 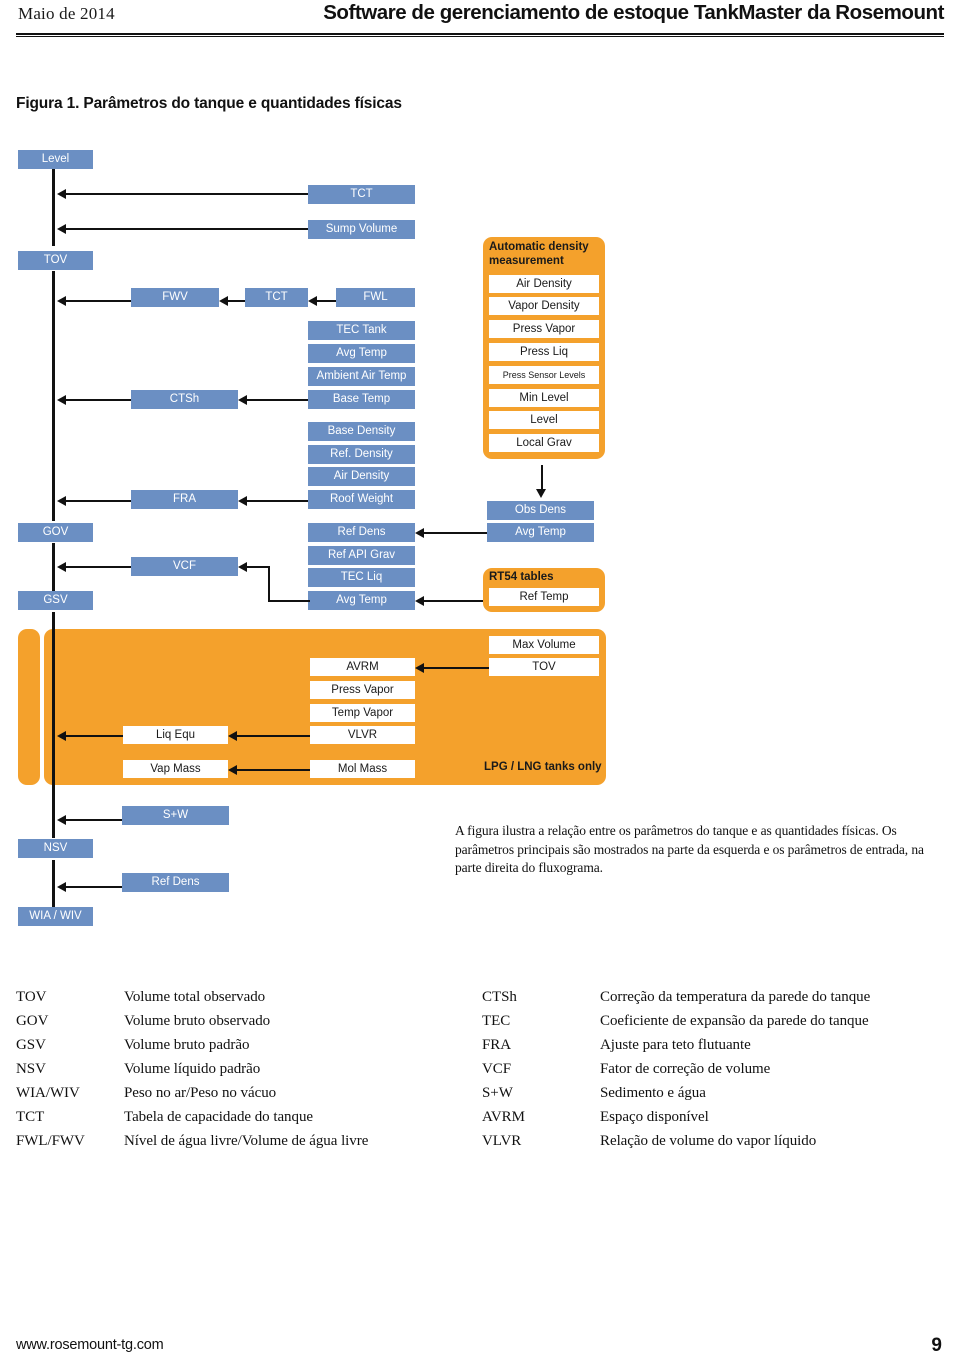 I want to click on lpg-item-temp-vapor: Temp Vapor, so click(x=362, y=713).